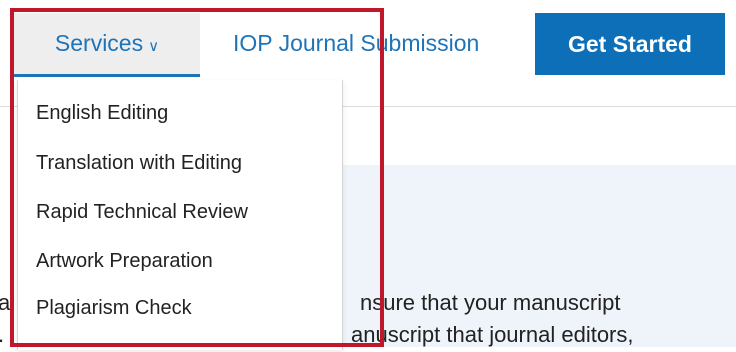 This screenshot has width=736, height=352. Describe the element at coordinates (154, 46) in the screenshot. I see `chevron-down-icon: ∨` at that location.